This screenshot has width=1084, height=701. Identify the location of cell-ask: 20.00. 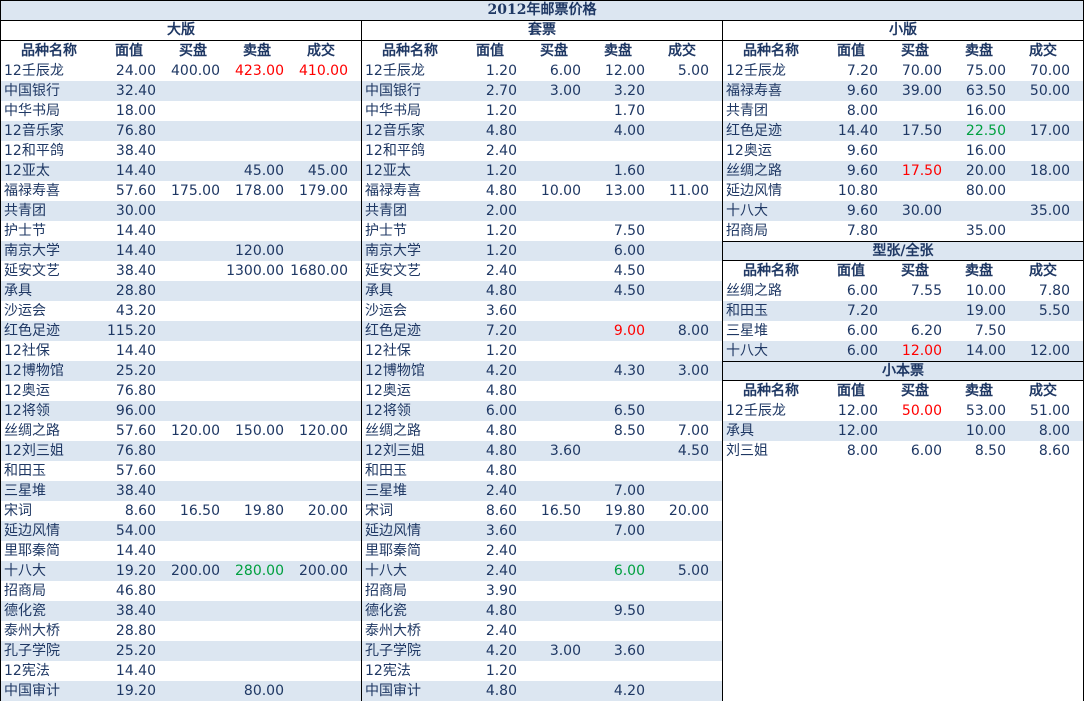
(985, 171).